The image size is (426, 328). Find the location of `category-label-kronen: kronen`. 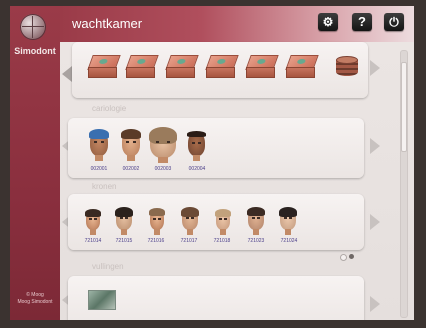

category-label-kronen: kronen is located at coordinates (104, 186).